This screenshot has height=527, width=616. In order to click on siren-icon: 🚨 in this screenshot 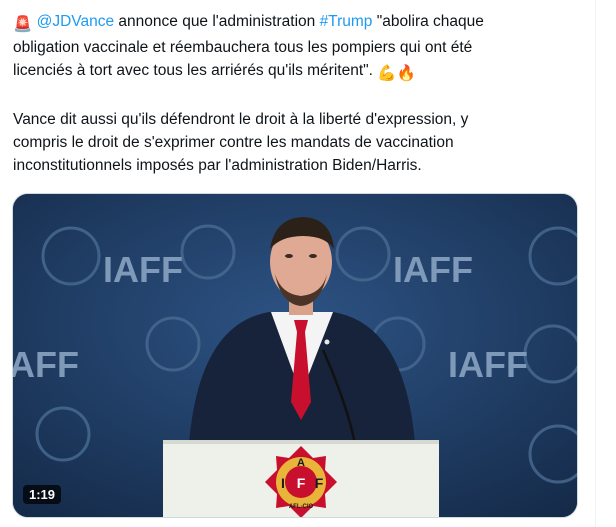, I will do `click(23, 24)`.